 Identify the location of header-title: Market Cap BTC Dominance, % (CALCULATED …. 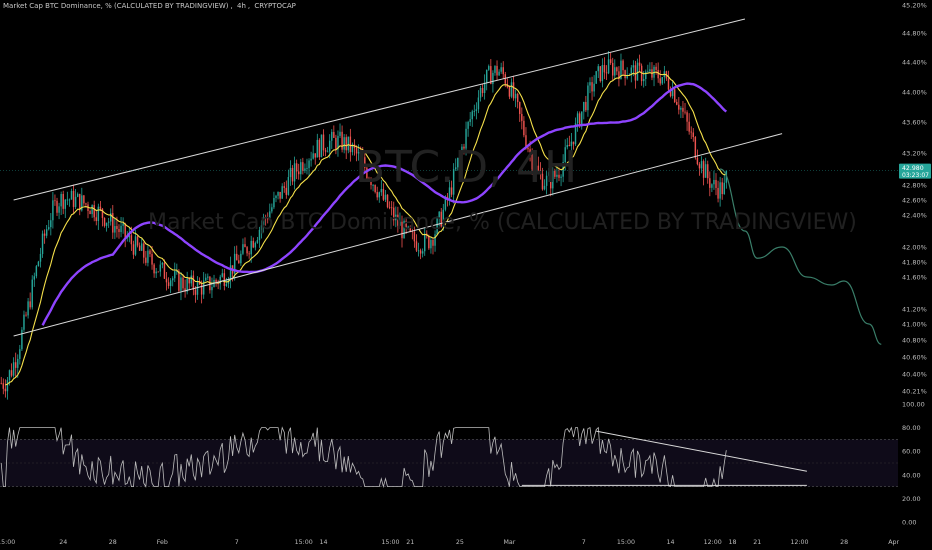
(116, 6).